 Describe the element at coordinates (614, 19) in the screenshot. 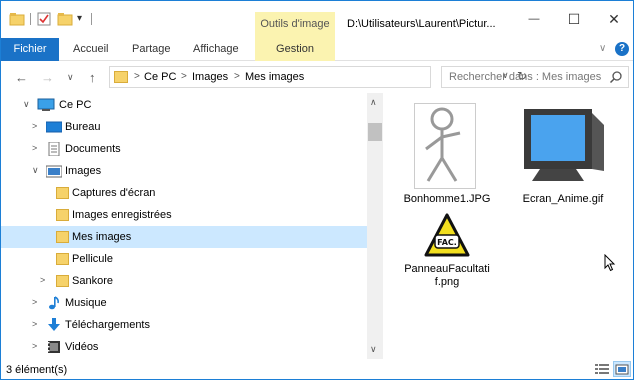

I see `close-button: ✕` at that location.